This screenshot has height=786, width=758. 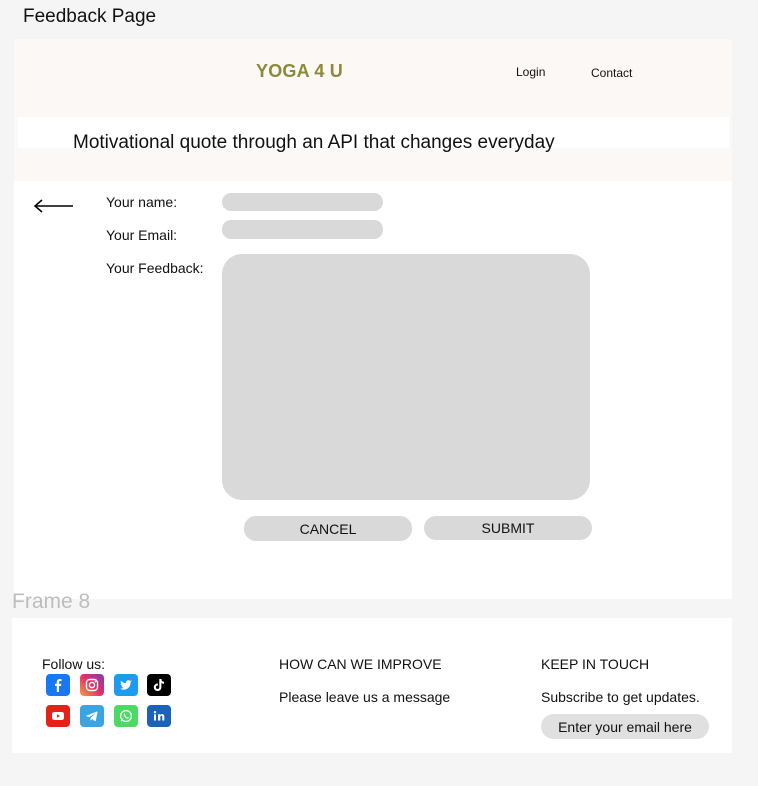 What do you see at coordinates (508, 528) in the screenshot?
I see `submit-button: SUBMIT` at bounding box center [508, 528].